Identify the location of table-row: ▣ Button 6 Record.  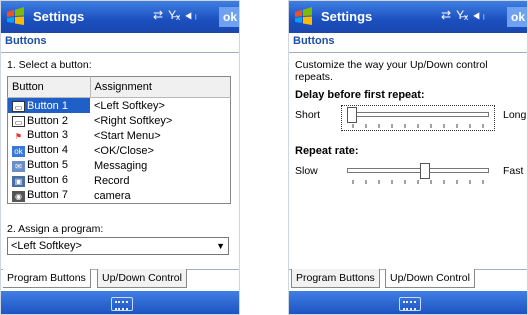
(119, 180).